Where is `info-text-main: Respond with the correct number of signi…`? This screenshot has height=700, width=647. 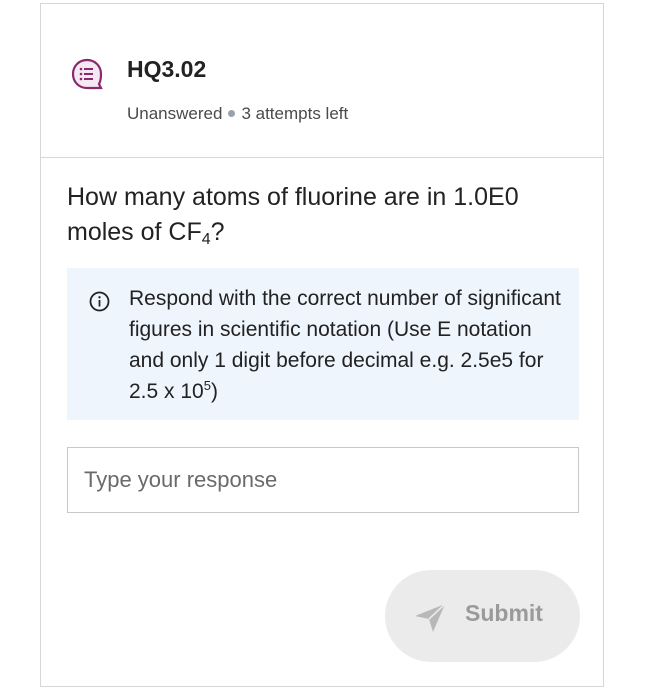 info-text-main: Respond with the correct number of signi… is located at coordinates (345, 345).